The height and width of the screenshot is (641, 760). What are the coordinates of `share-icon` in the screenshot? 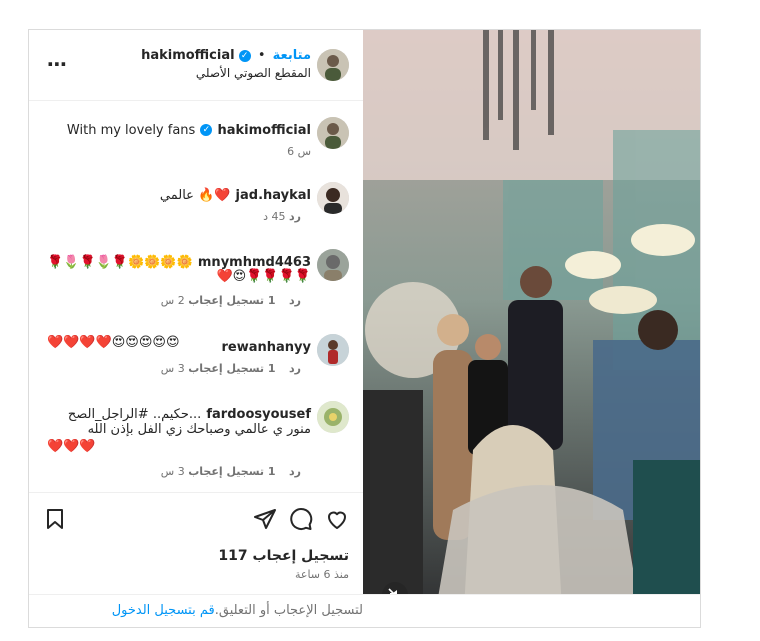 It's located at (265, 519).